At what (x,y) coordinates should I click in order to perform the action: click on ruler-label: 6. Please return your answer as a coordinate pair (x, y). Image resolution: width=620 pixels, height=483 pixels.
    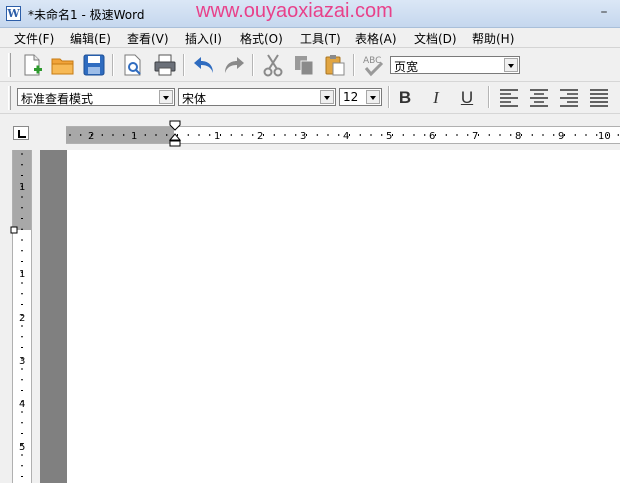
    Looking at the image, I should click on (432, 136).